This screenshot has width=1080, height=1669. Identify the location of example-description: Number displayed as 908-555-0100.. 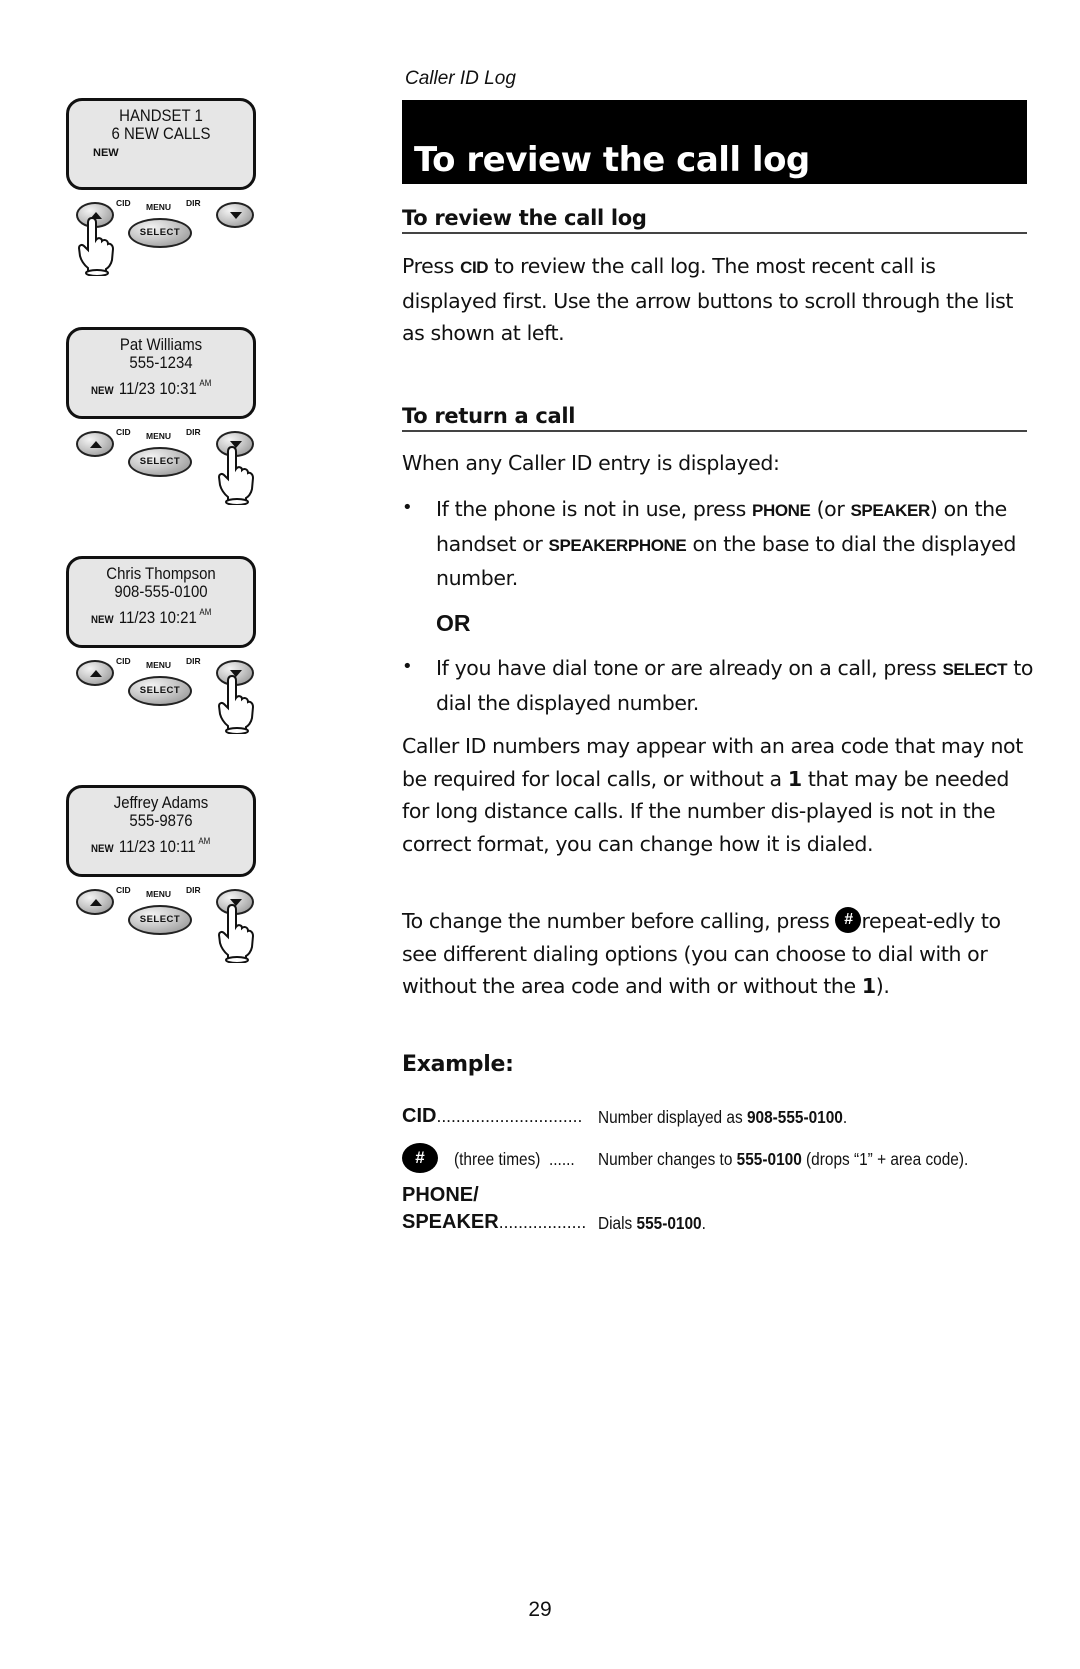
(722, 1117).